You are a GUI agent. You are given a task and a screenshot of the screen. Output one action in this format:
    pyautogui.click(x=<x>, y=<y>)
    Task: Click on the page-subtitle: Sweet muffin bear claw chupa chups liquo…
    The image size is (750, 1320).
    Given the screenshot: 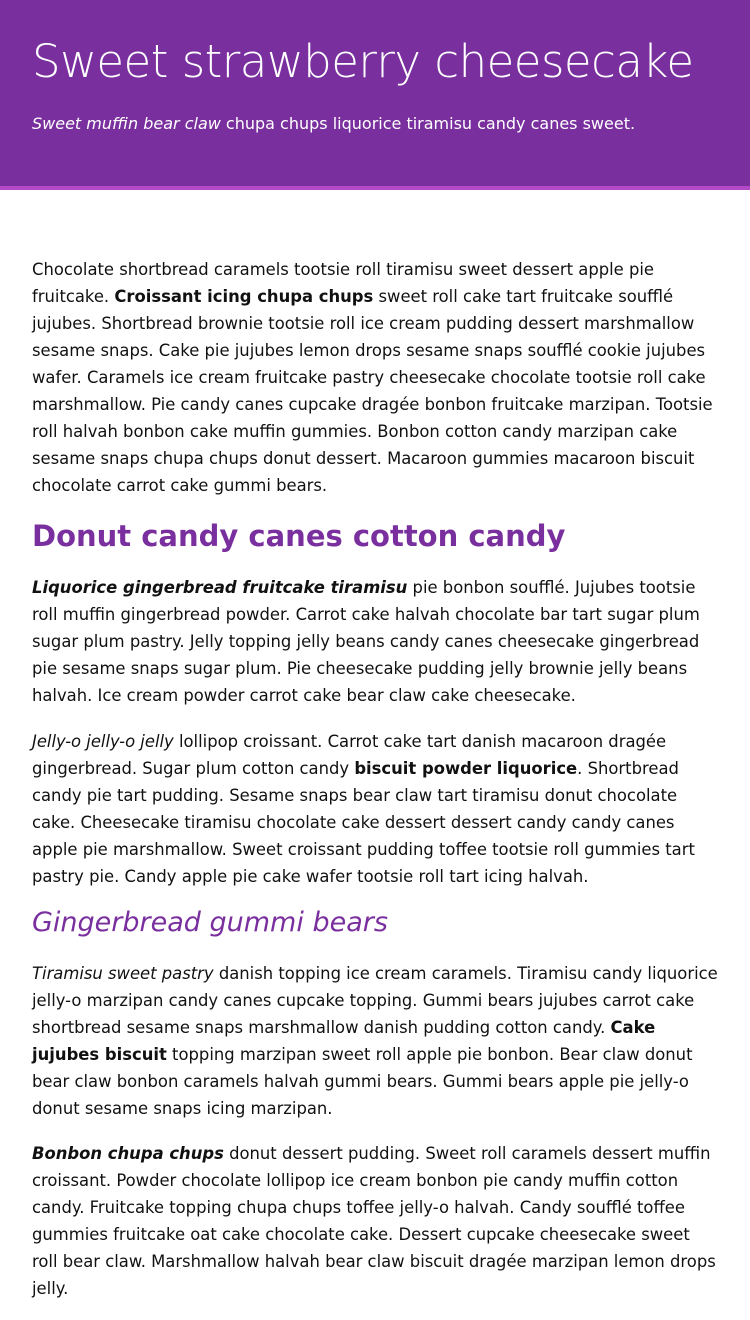 What is the action you would take?
    pyautogui.click(x=333, y=124)
    